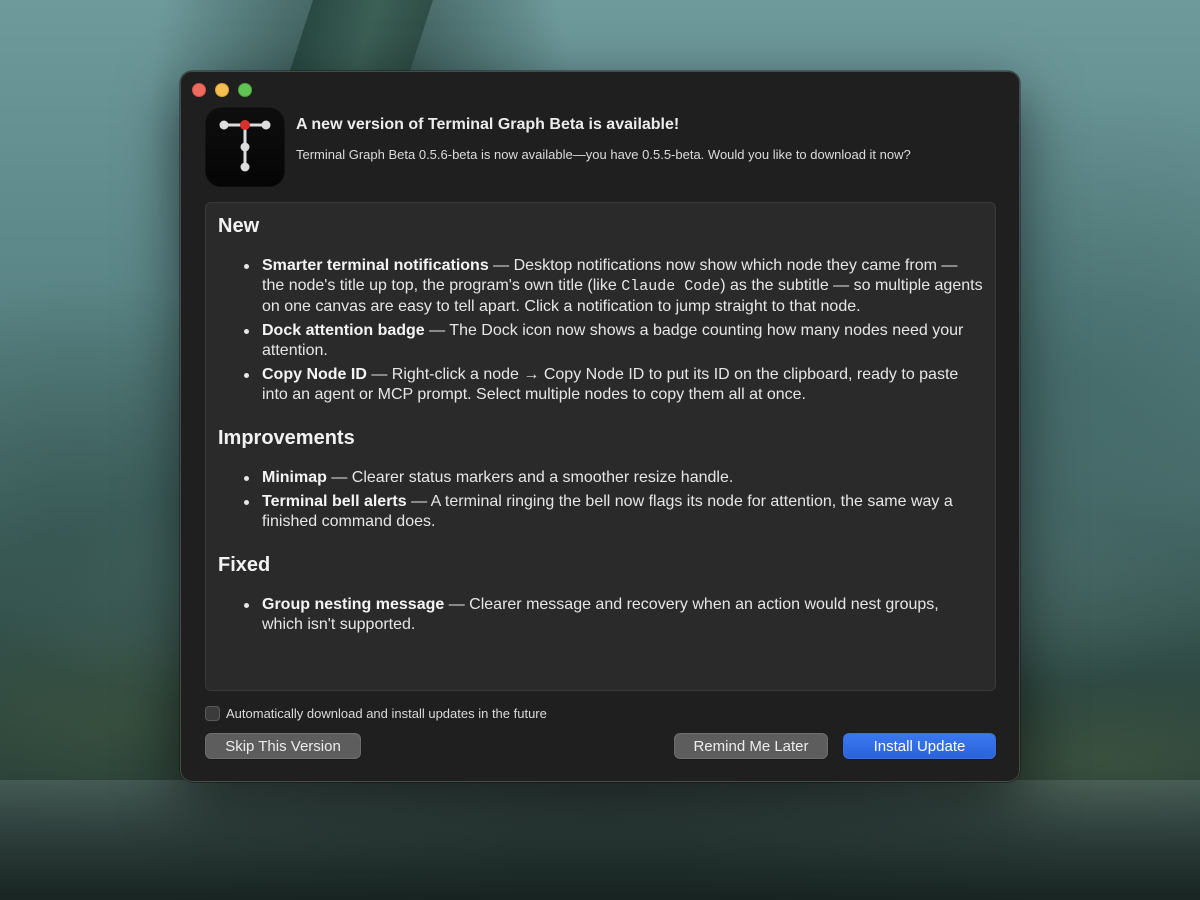 The height and width of the screenshot is (900, 1200). I want to click on close-window-button, so click(199, 90).